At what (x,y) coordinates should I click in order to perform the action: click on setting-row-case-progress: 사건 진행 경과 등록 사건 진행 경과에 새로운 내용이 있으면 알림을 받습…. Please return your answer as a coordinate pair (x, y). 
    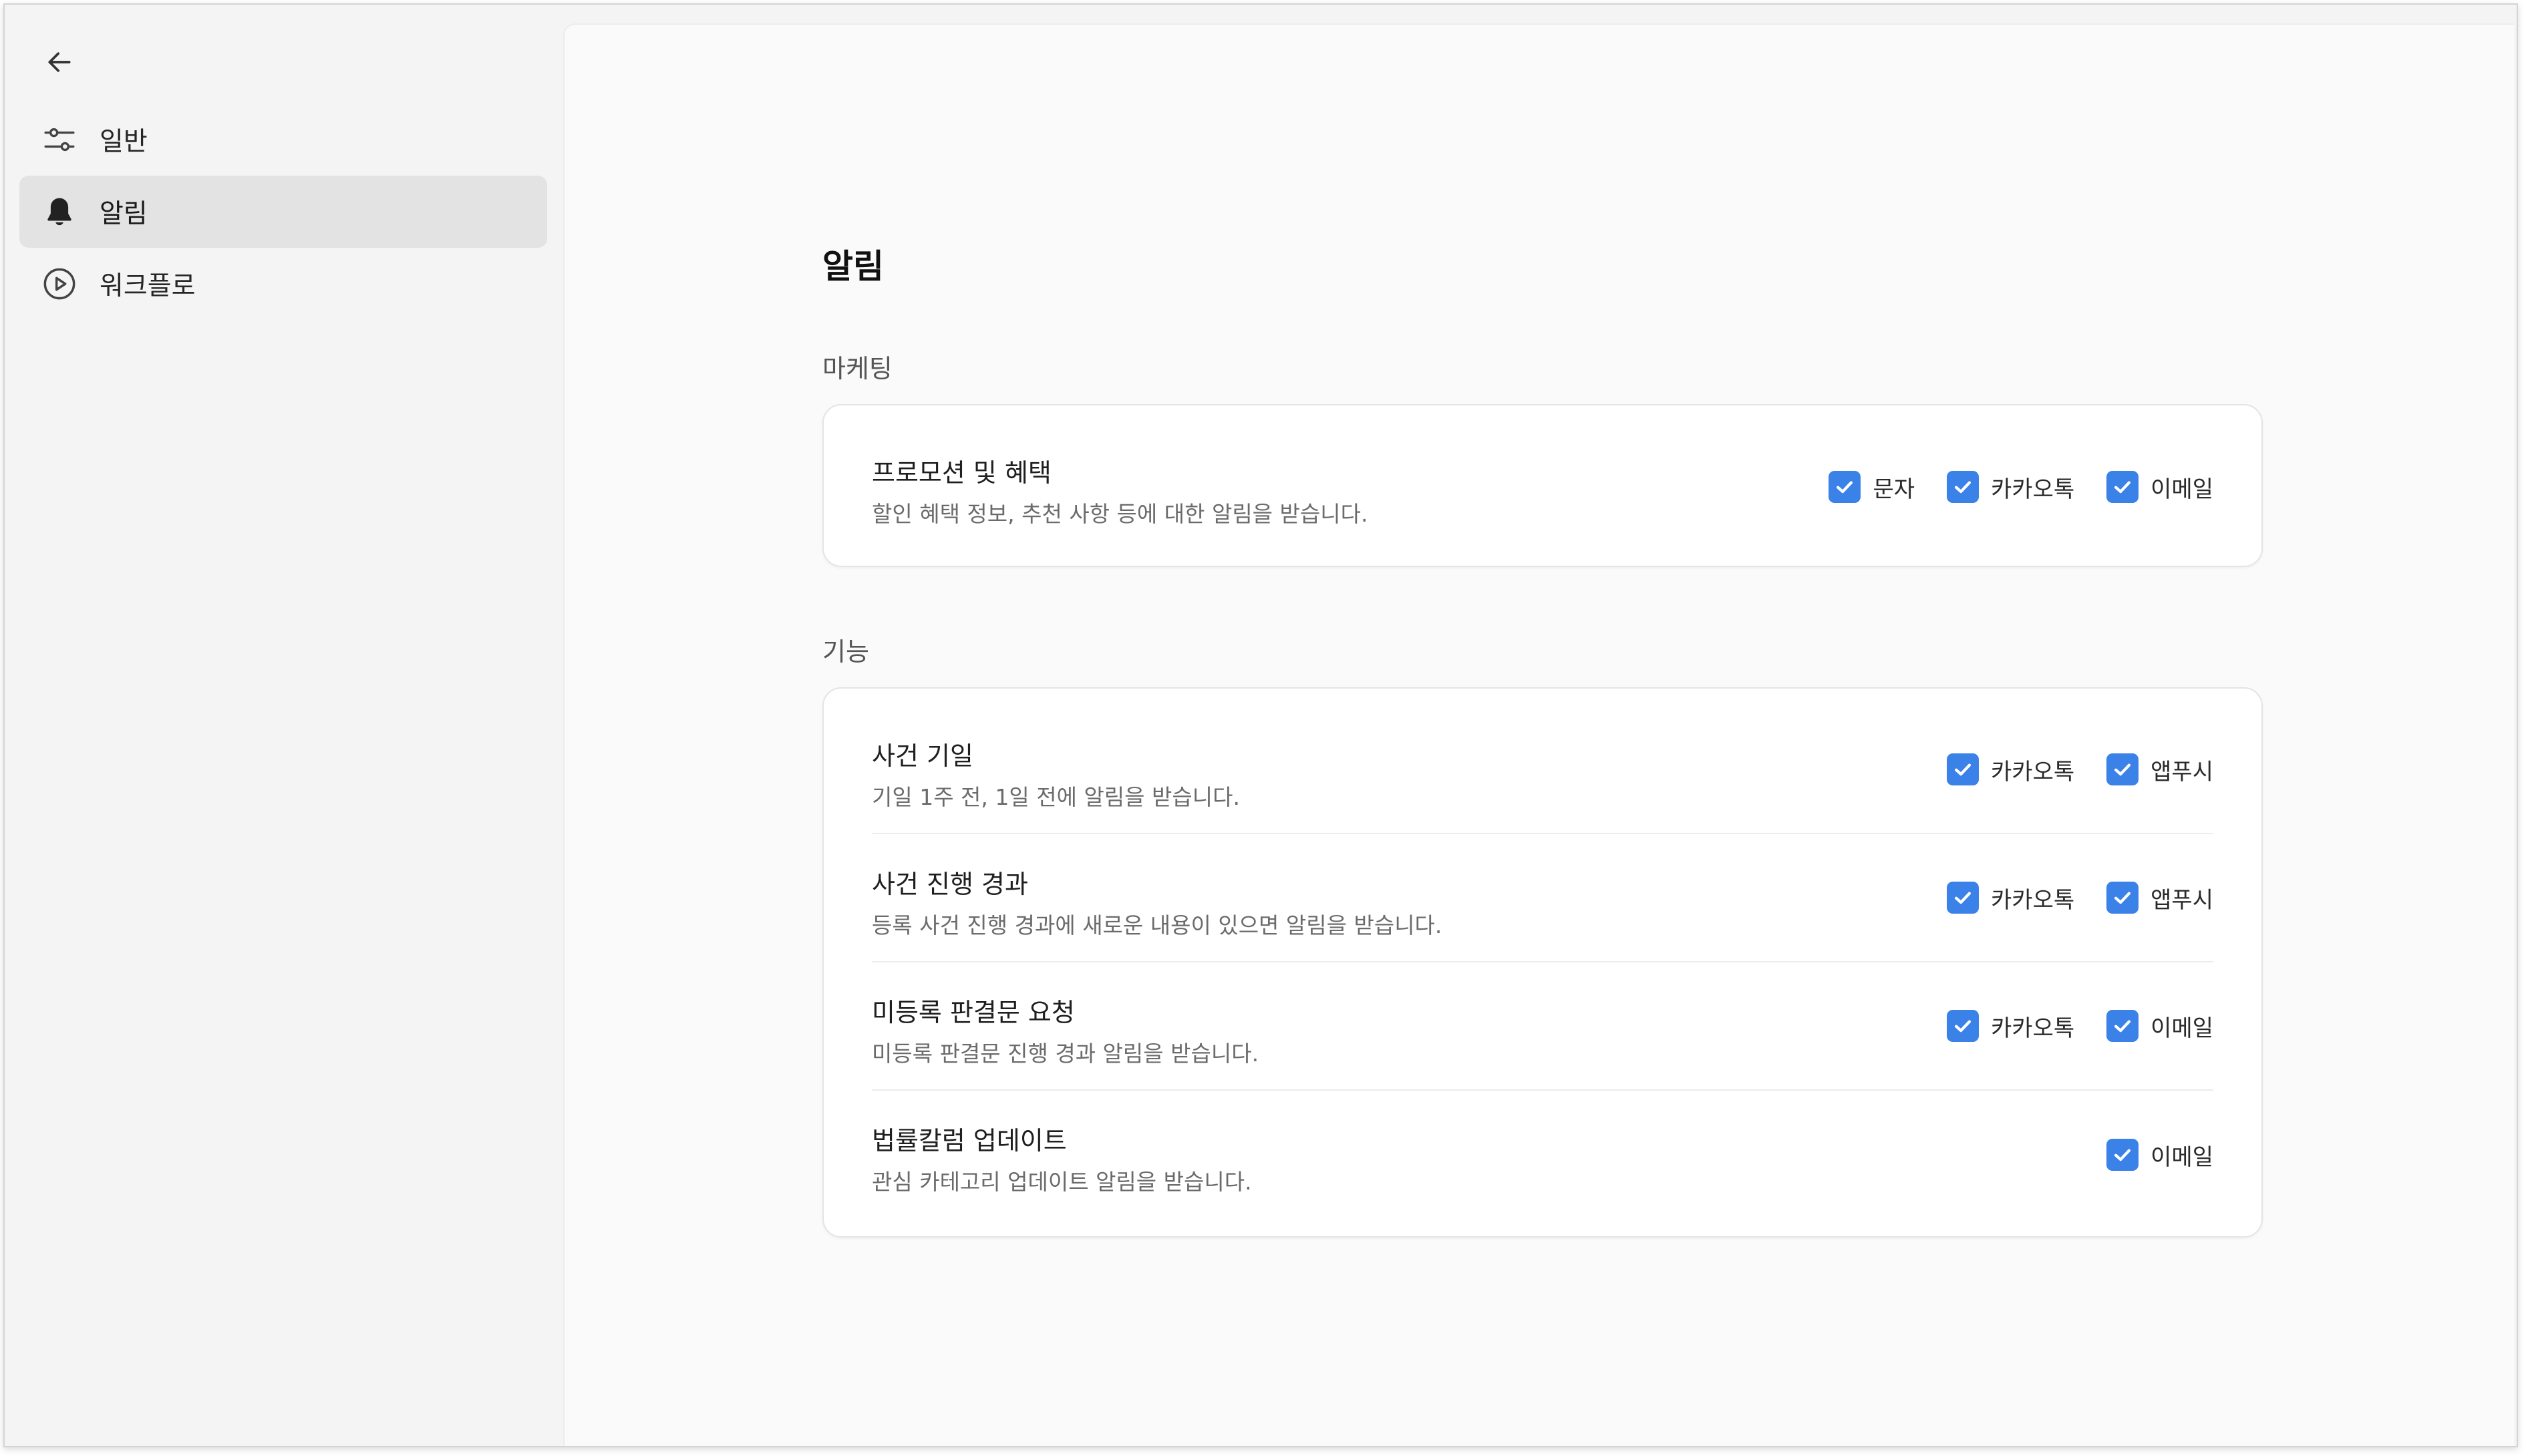
    Looking at the image, I should click on (1542, 898).